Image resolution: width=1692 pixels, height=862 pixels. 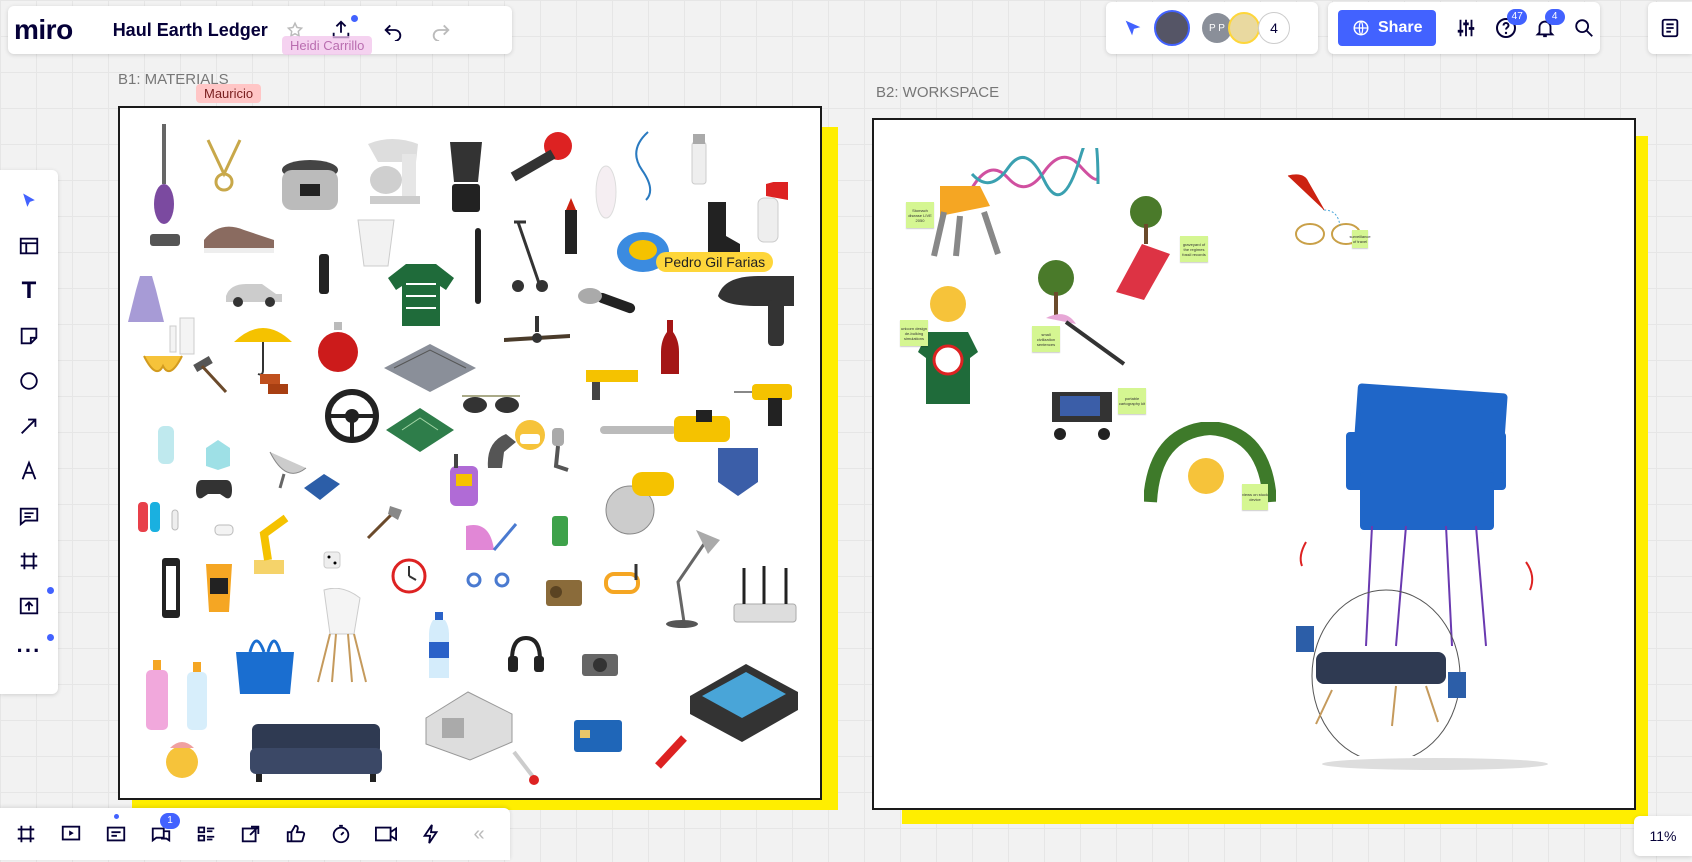 I want to click on eyelash-curler-image, so click(x=224, y=164).